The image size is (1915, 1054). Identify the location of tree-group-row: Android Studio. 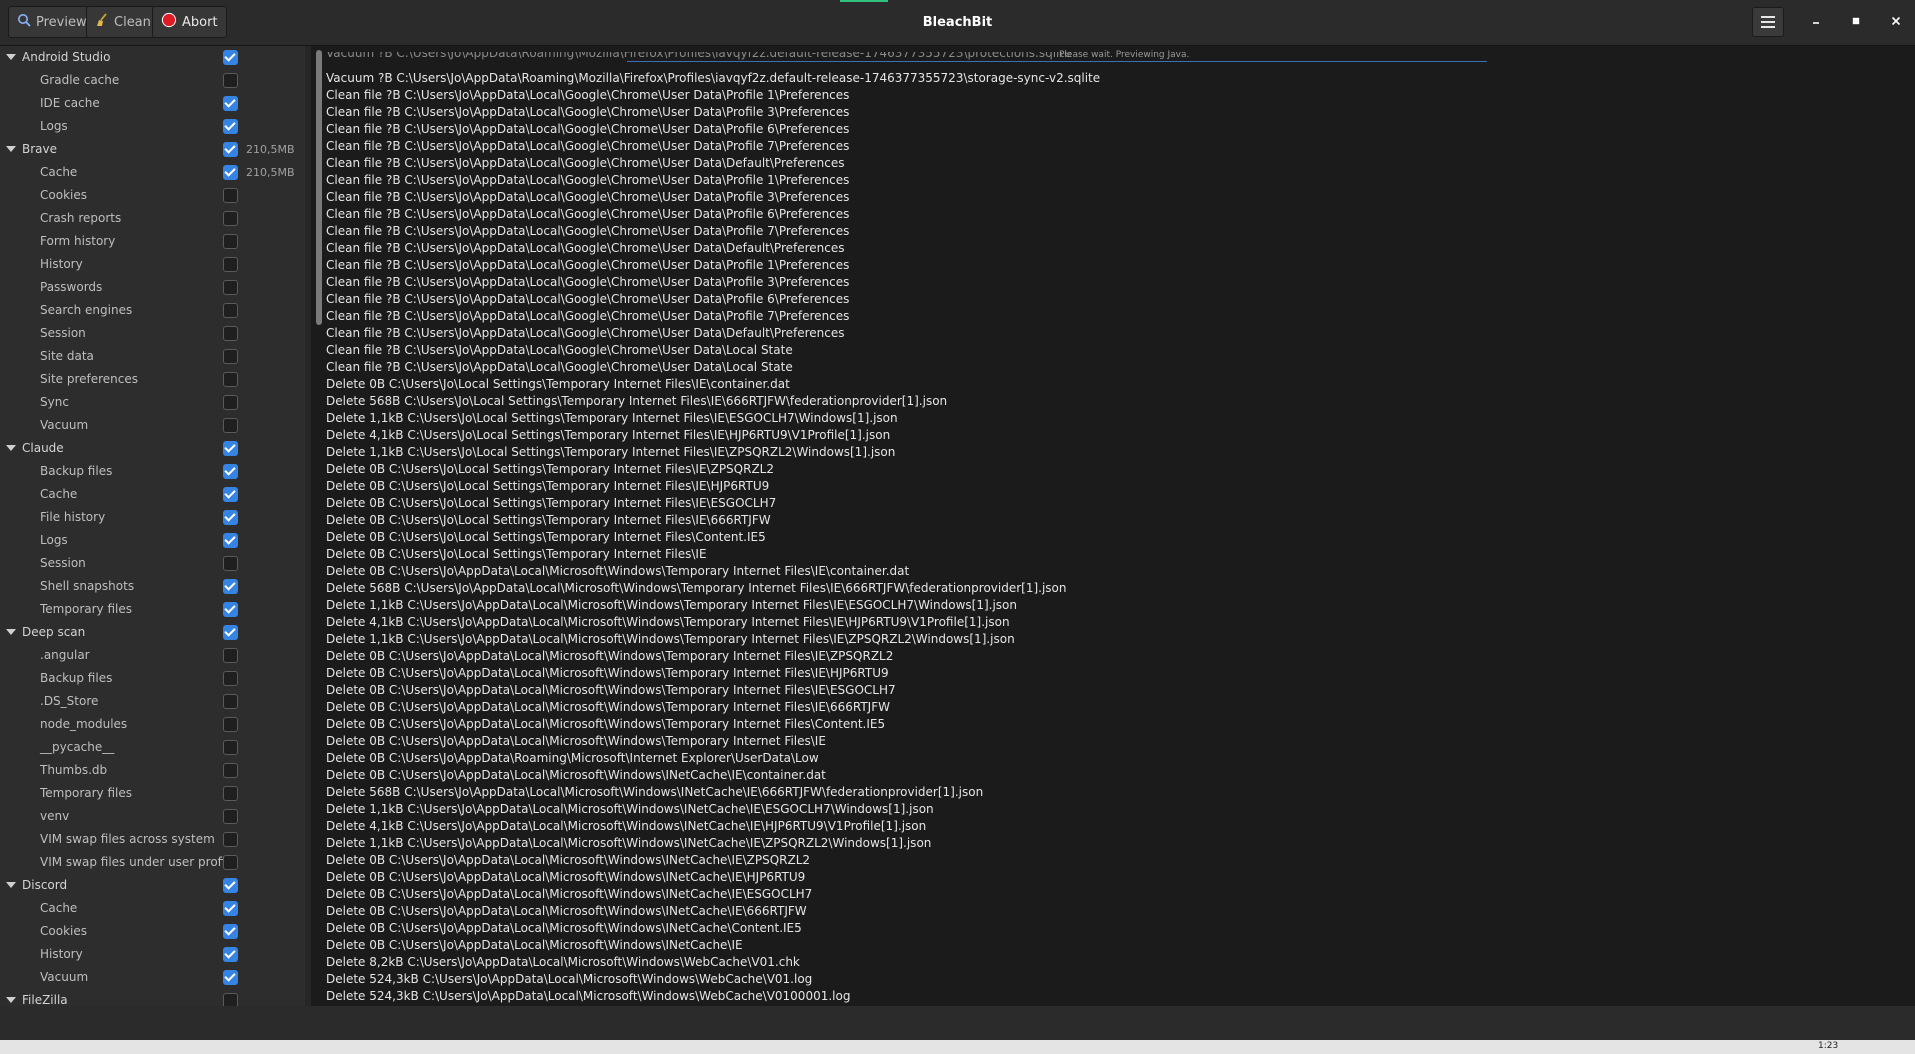
(152, 57).